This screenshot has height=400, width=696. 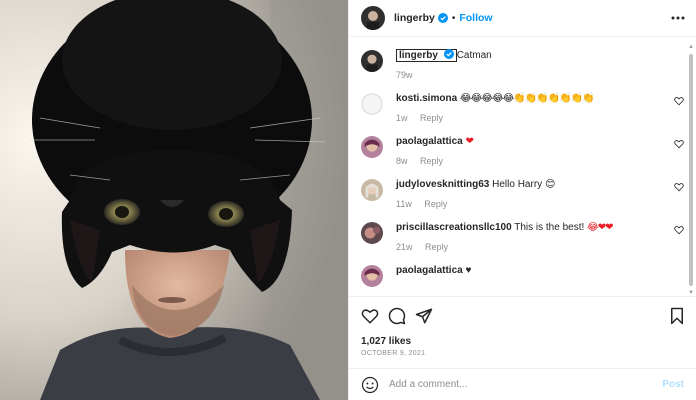 I want to click on bookmark-icon, so click(x=677, y=316).